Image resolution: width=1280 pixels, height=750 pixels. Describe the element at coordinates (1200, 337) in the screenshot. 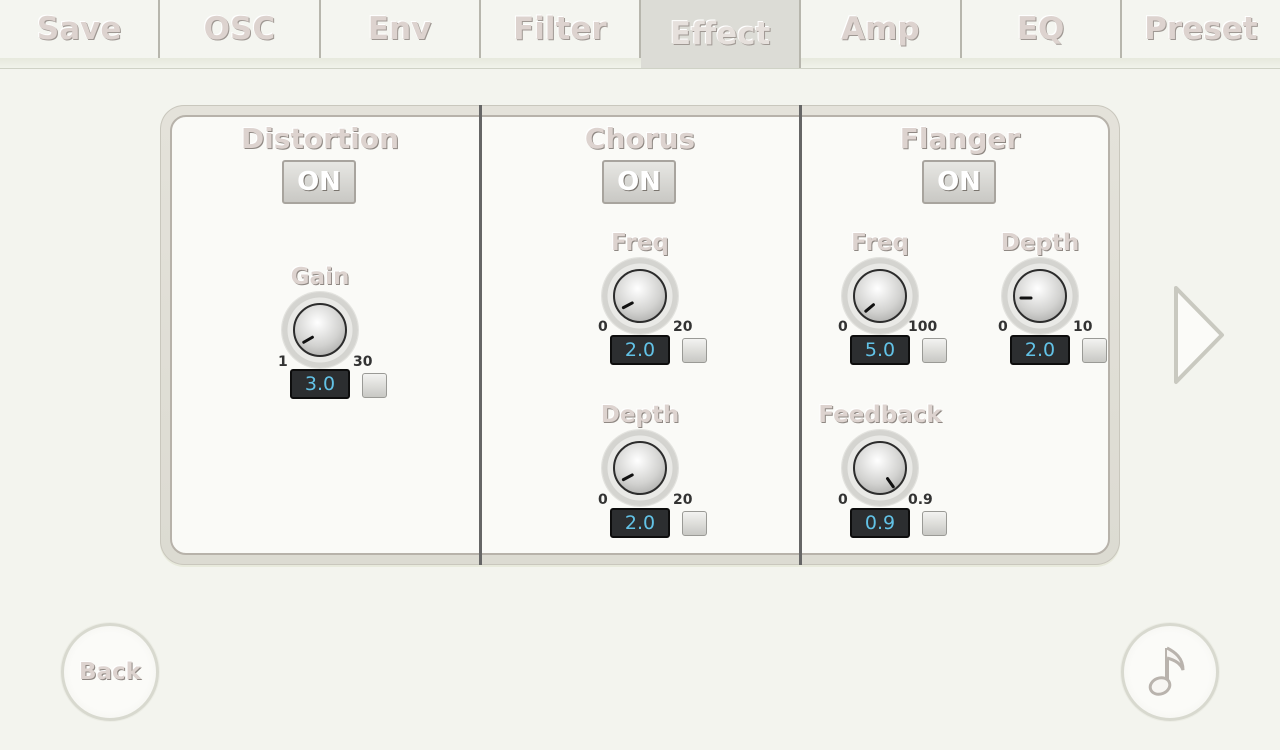

I see `chevron-right-icon` at that location.